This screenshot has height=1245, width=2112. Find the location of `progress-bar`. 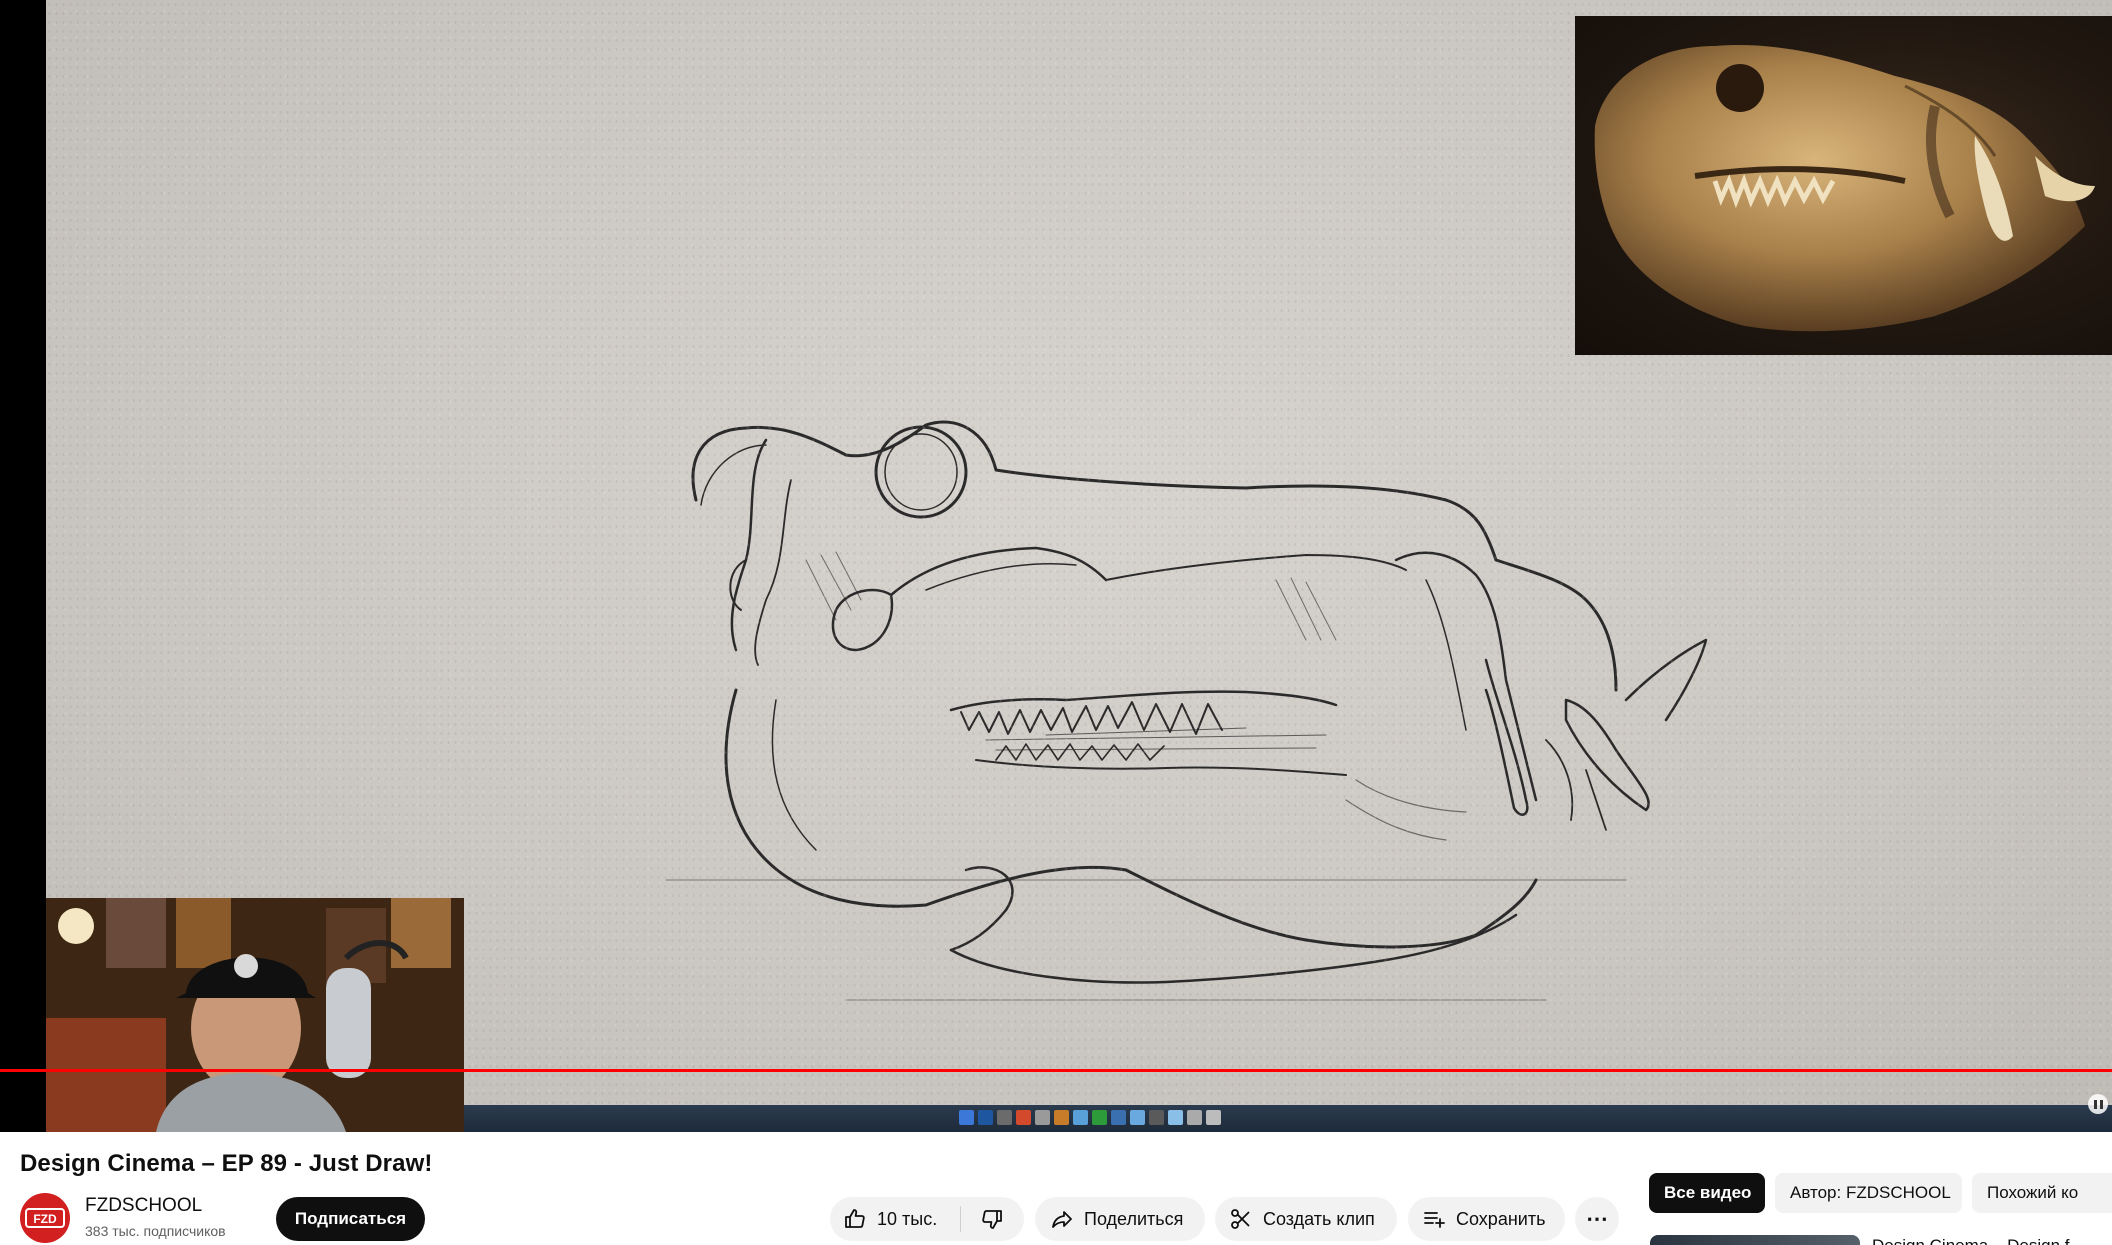

progress-bar is located at coordinates (1056, 1070).